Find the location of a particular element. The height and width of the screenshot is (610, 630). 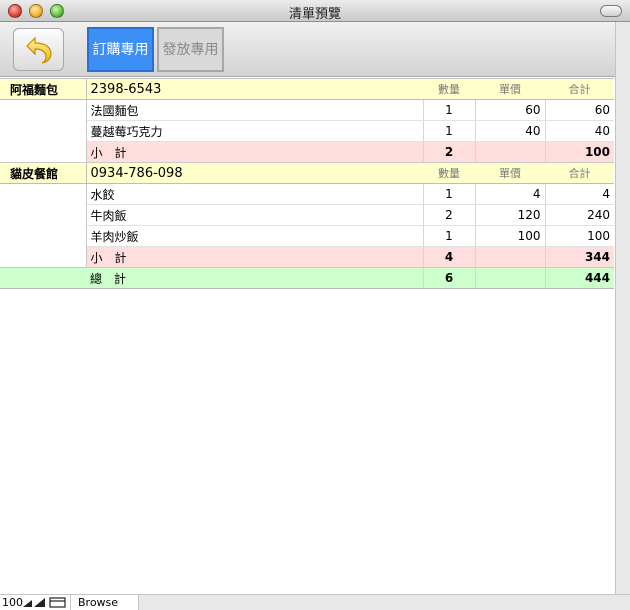

zoom-out-icon is located at coordinates (27, 603).